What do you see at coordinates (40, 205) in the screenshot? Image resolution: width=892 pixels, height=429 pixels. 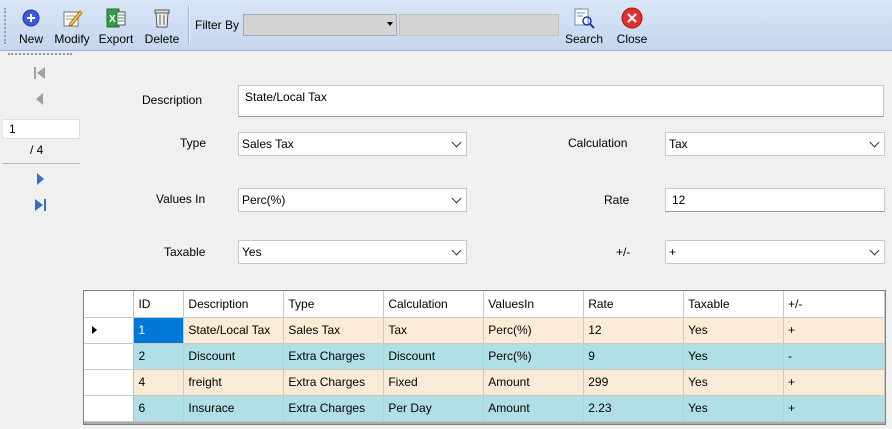 I see `last-record-icon` at bounding box center [40, 205].